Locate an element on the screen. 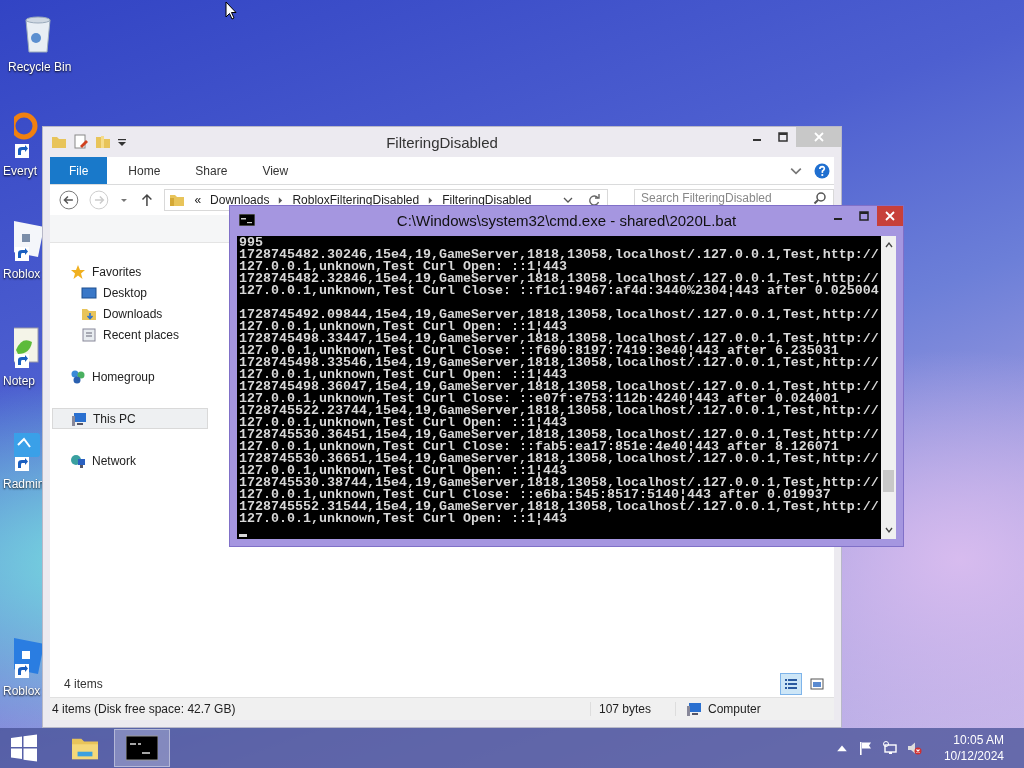 This screenshot has width=1024, height=768. console-line: 1728745530.36451,15e4,19,GameServer,1818,13058,localhost/.127.0.0.1,Test,http:// is located at coordinates (559, 435).